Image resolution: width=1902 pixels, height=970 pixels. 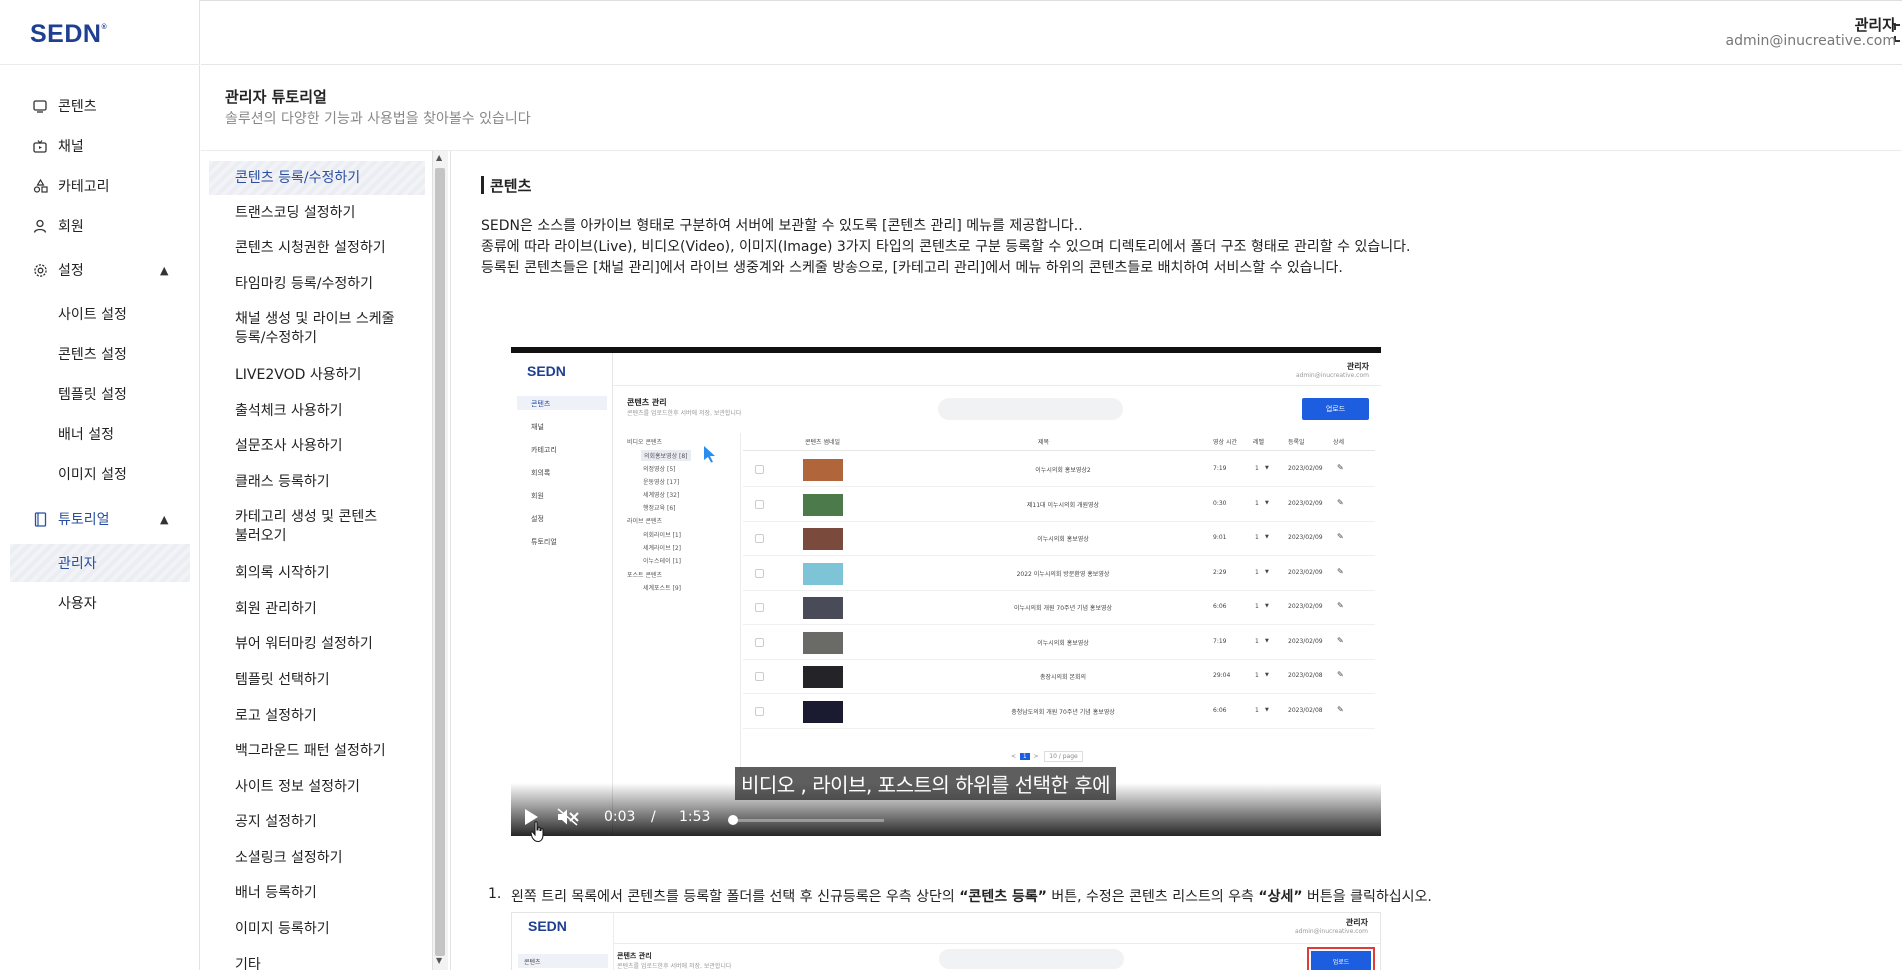 What do you see at coordinates (335, 963) in the screenshot?
I see `tutorial-item: 기타` at bounding box center [335, 963].